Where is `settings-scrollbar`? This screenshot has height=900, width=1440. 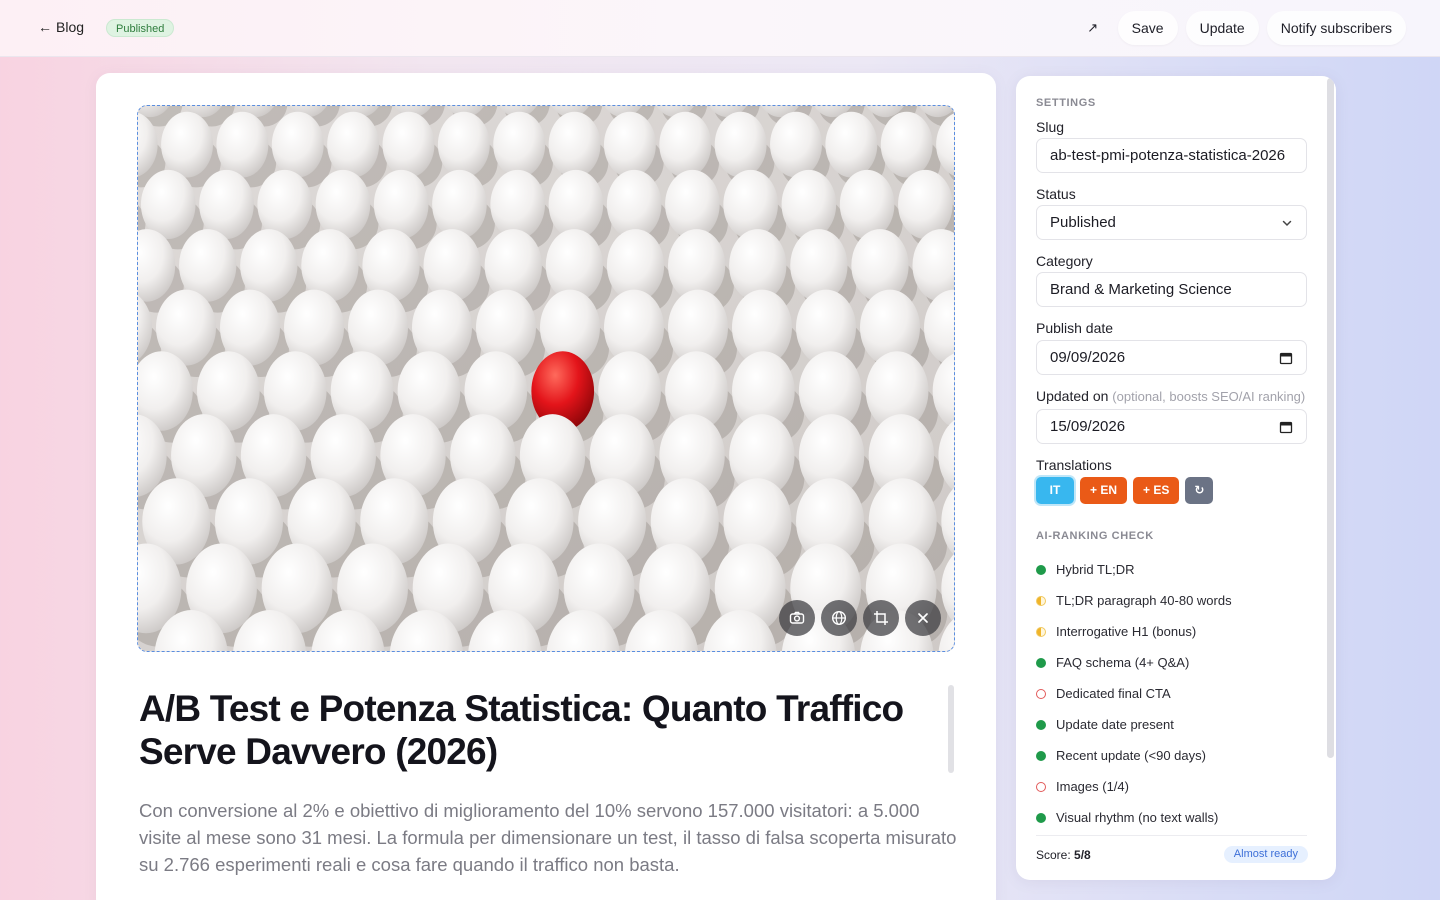
settings-scrollbar is located at coordinates (1330, 418).